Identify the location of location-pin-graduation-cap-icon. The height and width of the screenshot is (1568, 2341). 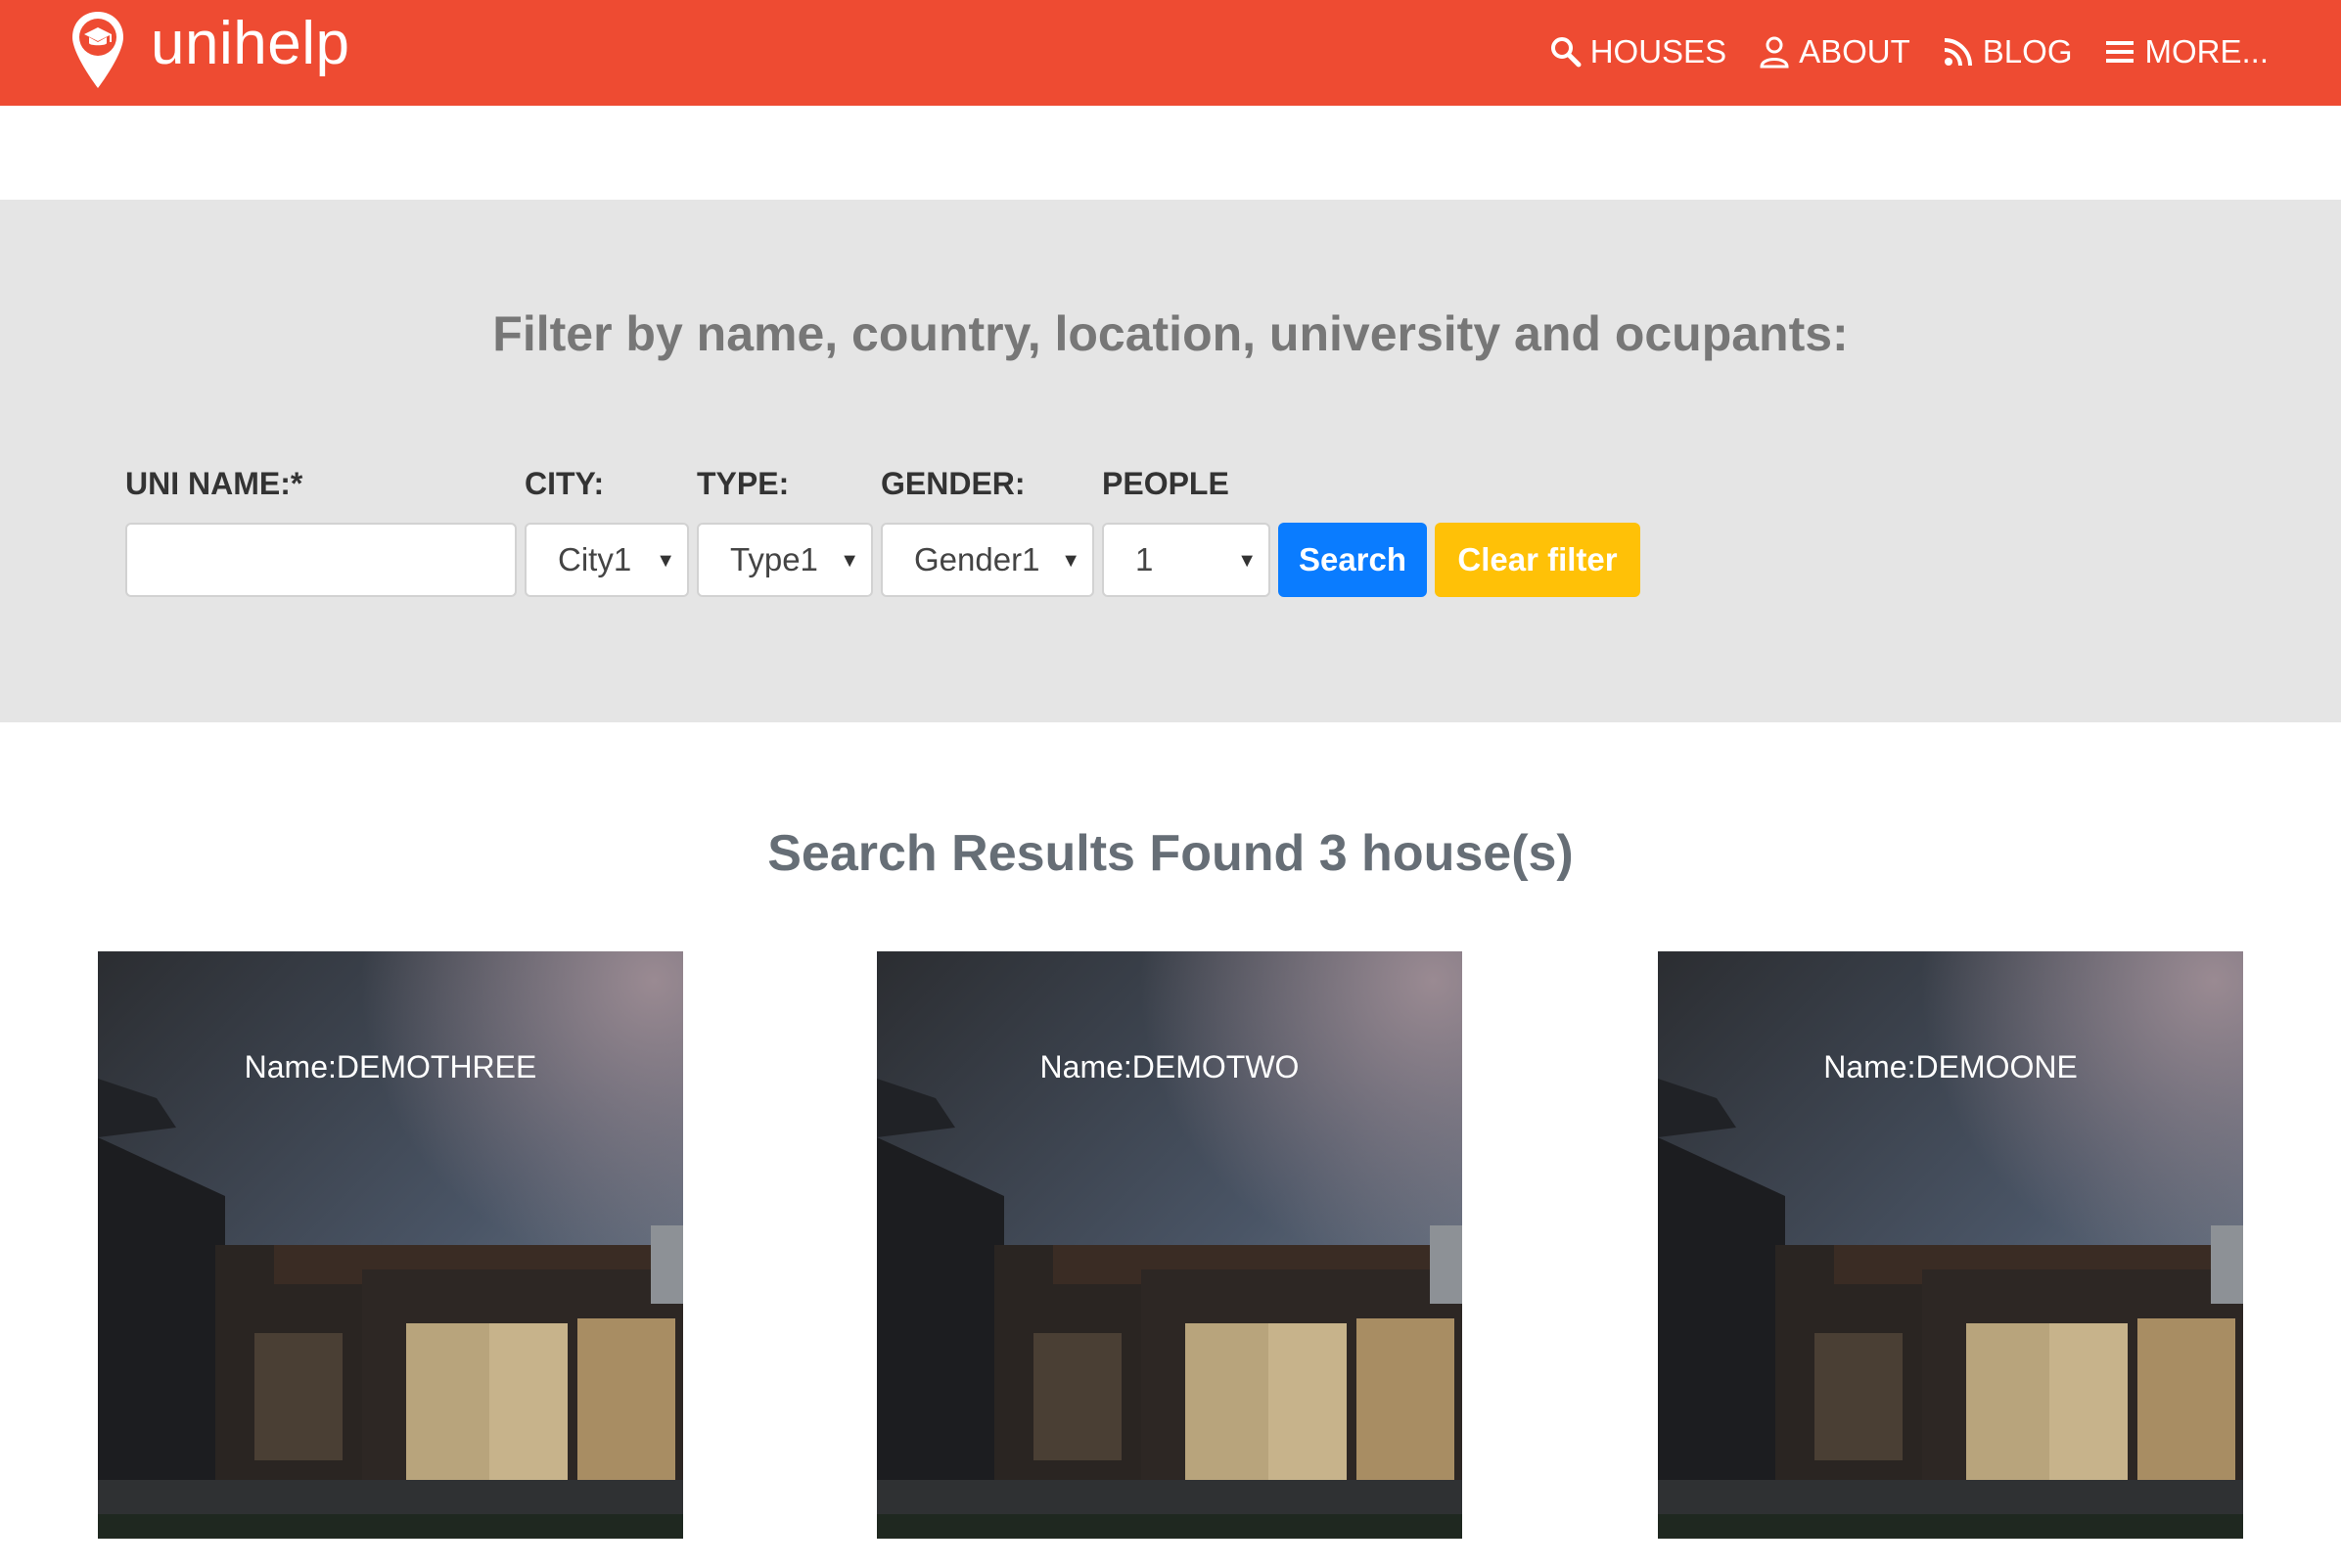
(98, 50).